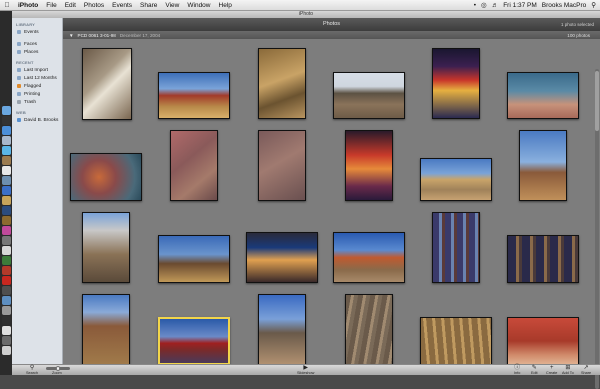  Describe the element at coordinates (94, 5) in the screenshot. I see `menu-photos: Photos` at that location.